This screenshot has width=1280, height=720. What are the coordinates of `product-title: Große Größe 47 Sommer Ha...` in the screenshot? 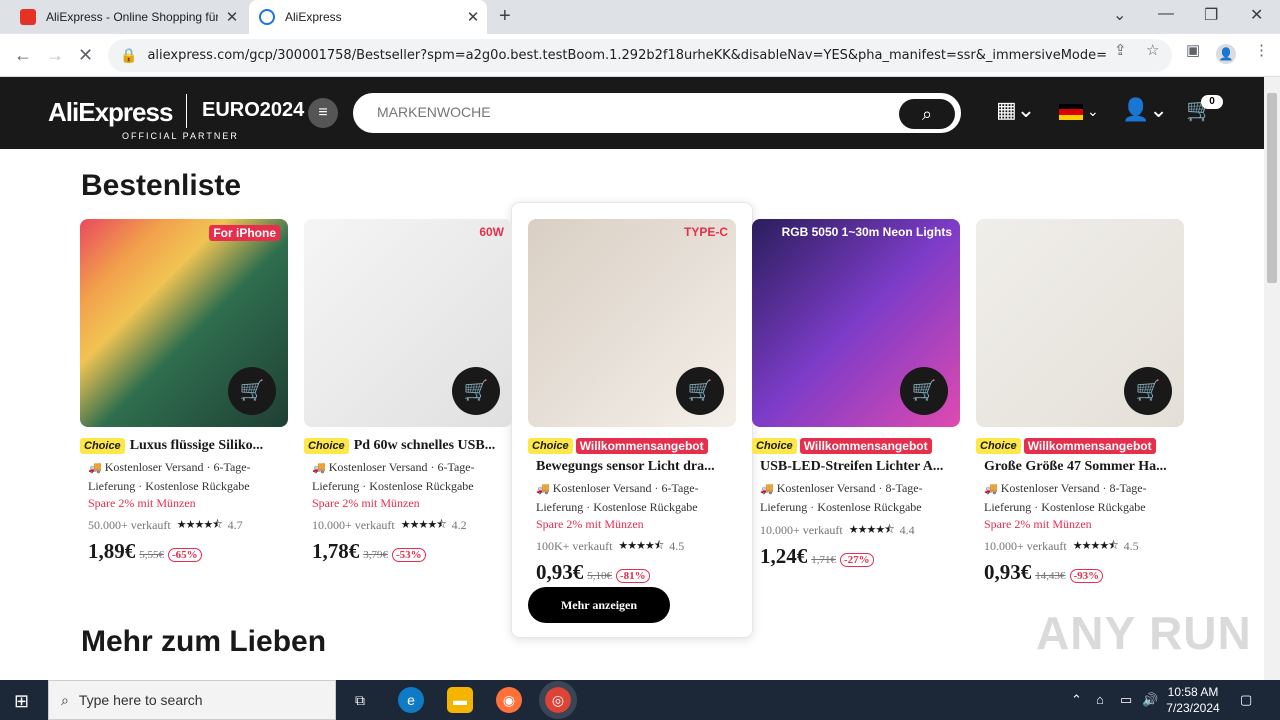 It's located at (1080, 467).